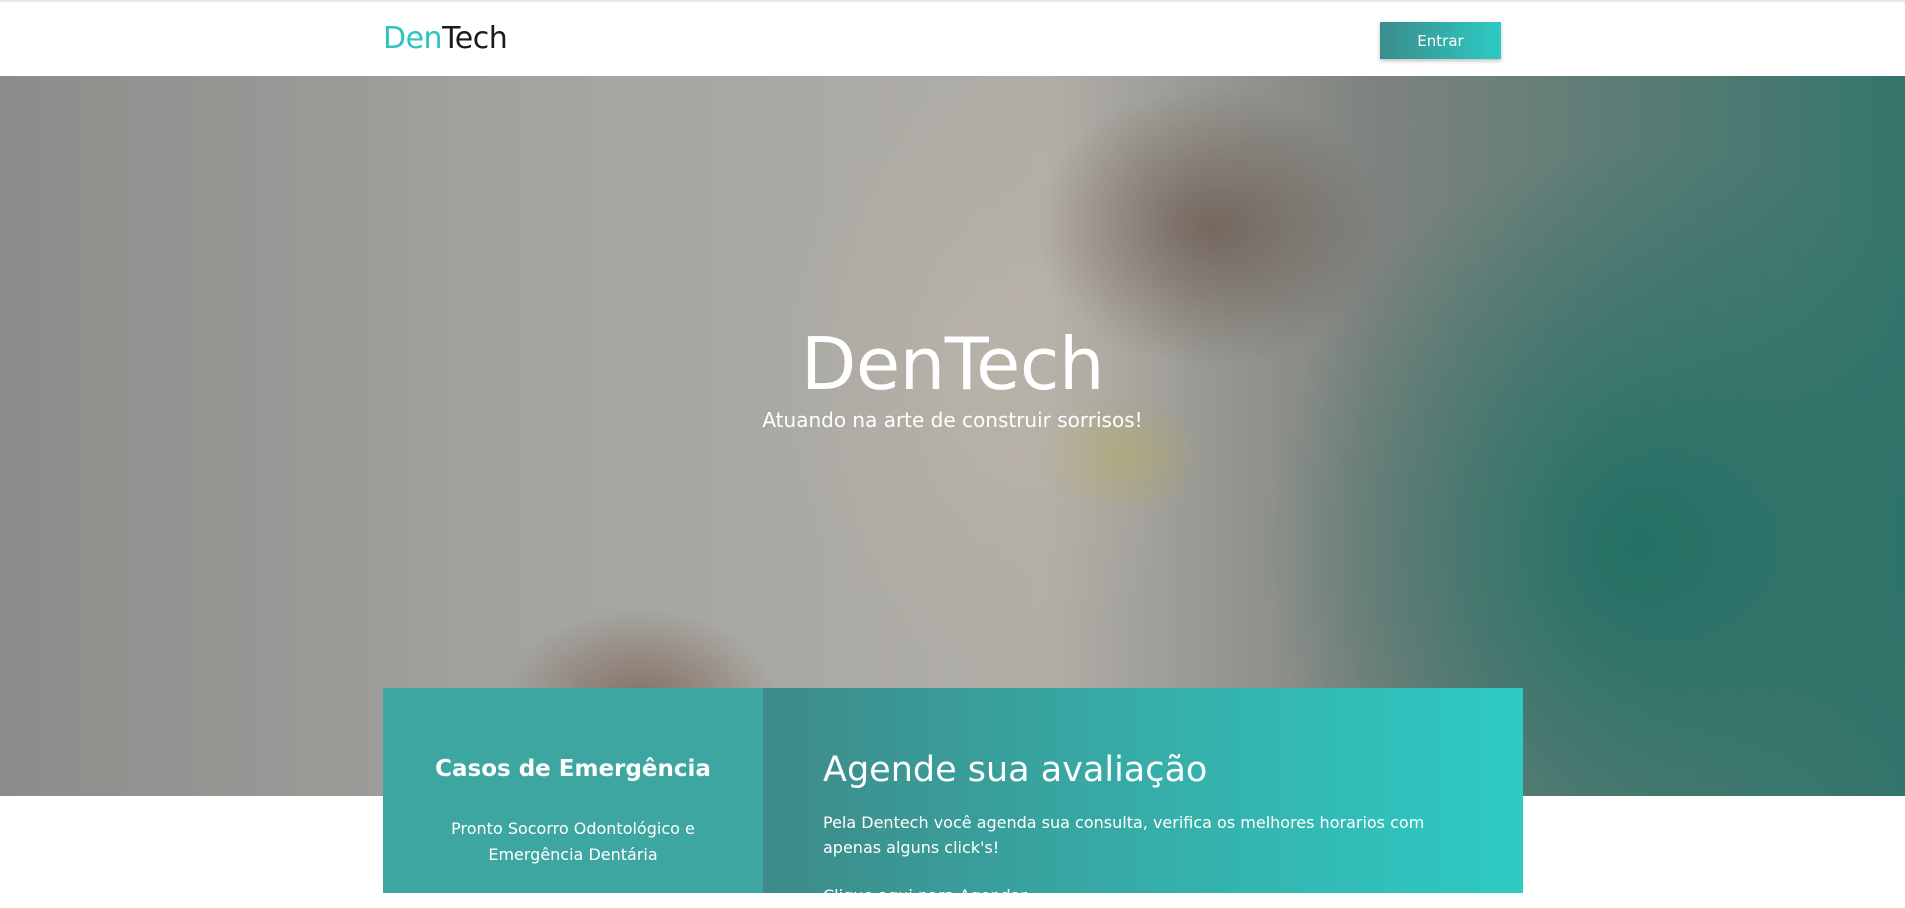 Image resolution: width=1905 pixels, height=908 pixels. What do you see at coordinates (952, 364) in the screenshot?
I see `hero-title: DenTech` at bounding box center [952, 364].